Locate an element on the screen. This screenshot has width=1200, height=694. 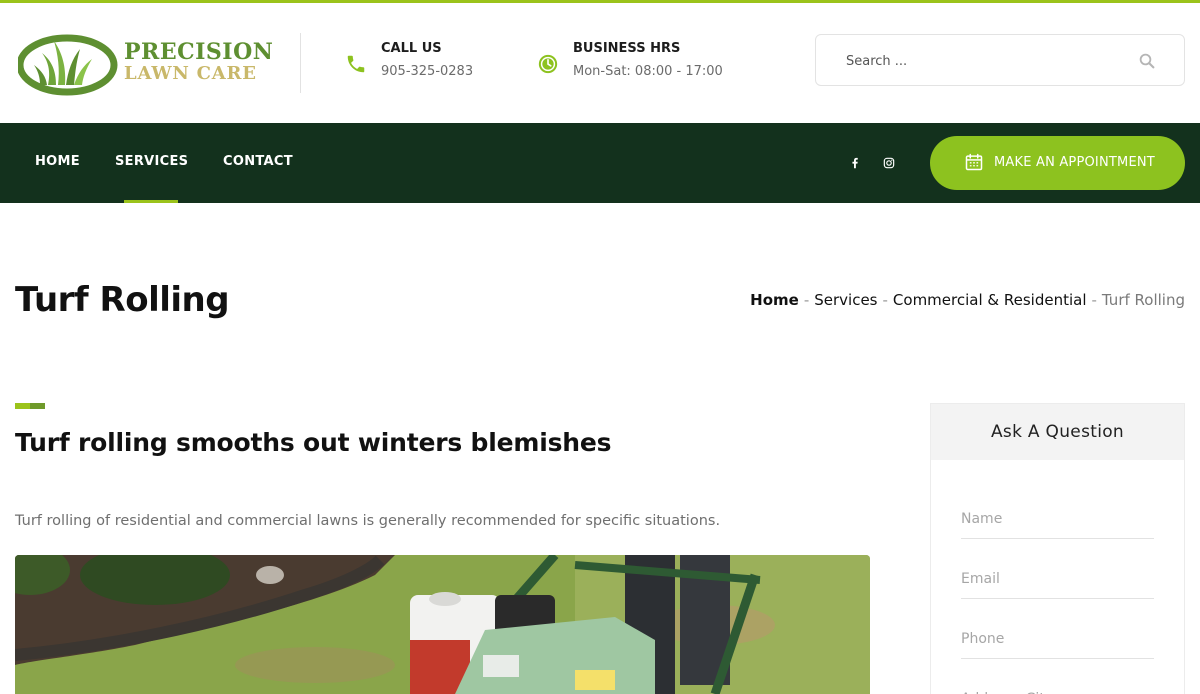
address-city-field is located at coordinates (1057, 686).